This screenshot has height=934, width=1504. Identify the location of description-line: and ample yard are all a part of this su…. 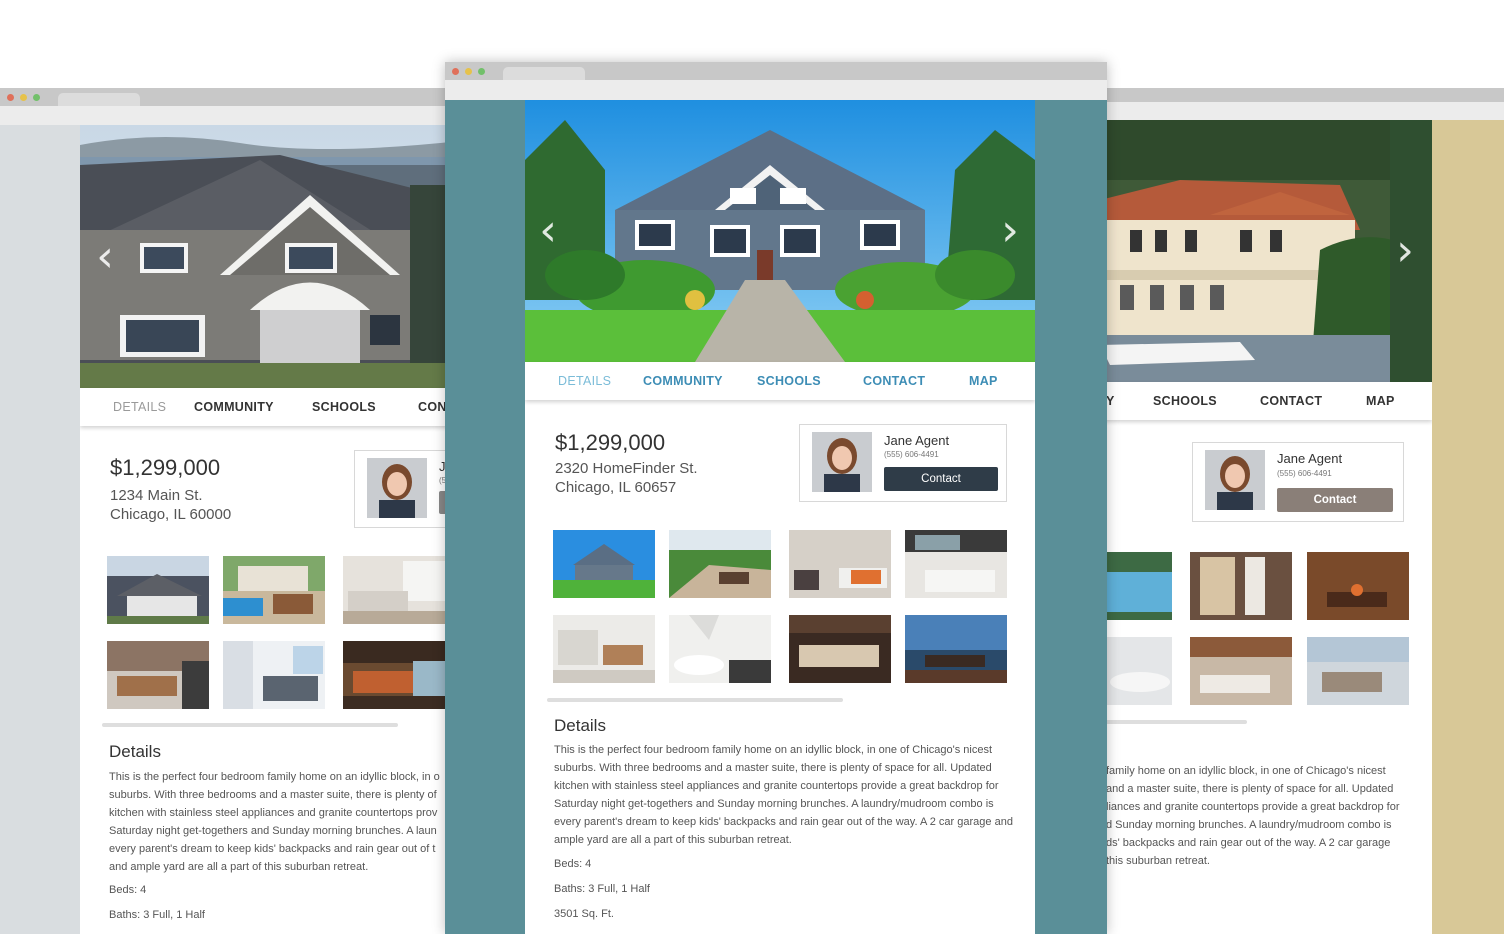
(239, 867).